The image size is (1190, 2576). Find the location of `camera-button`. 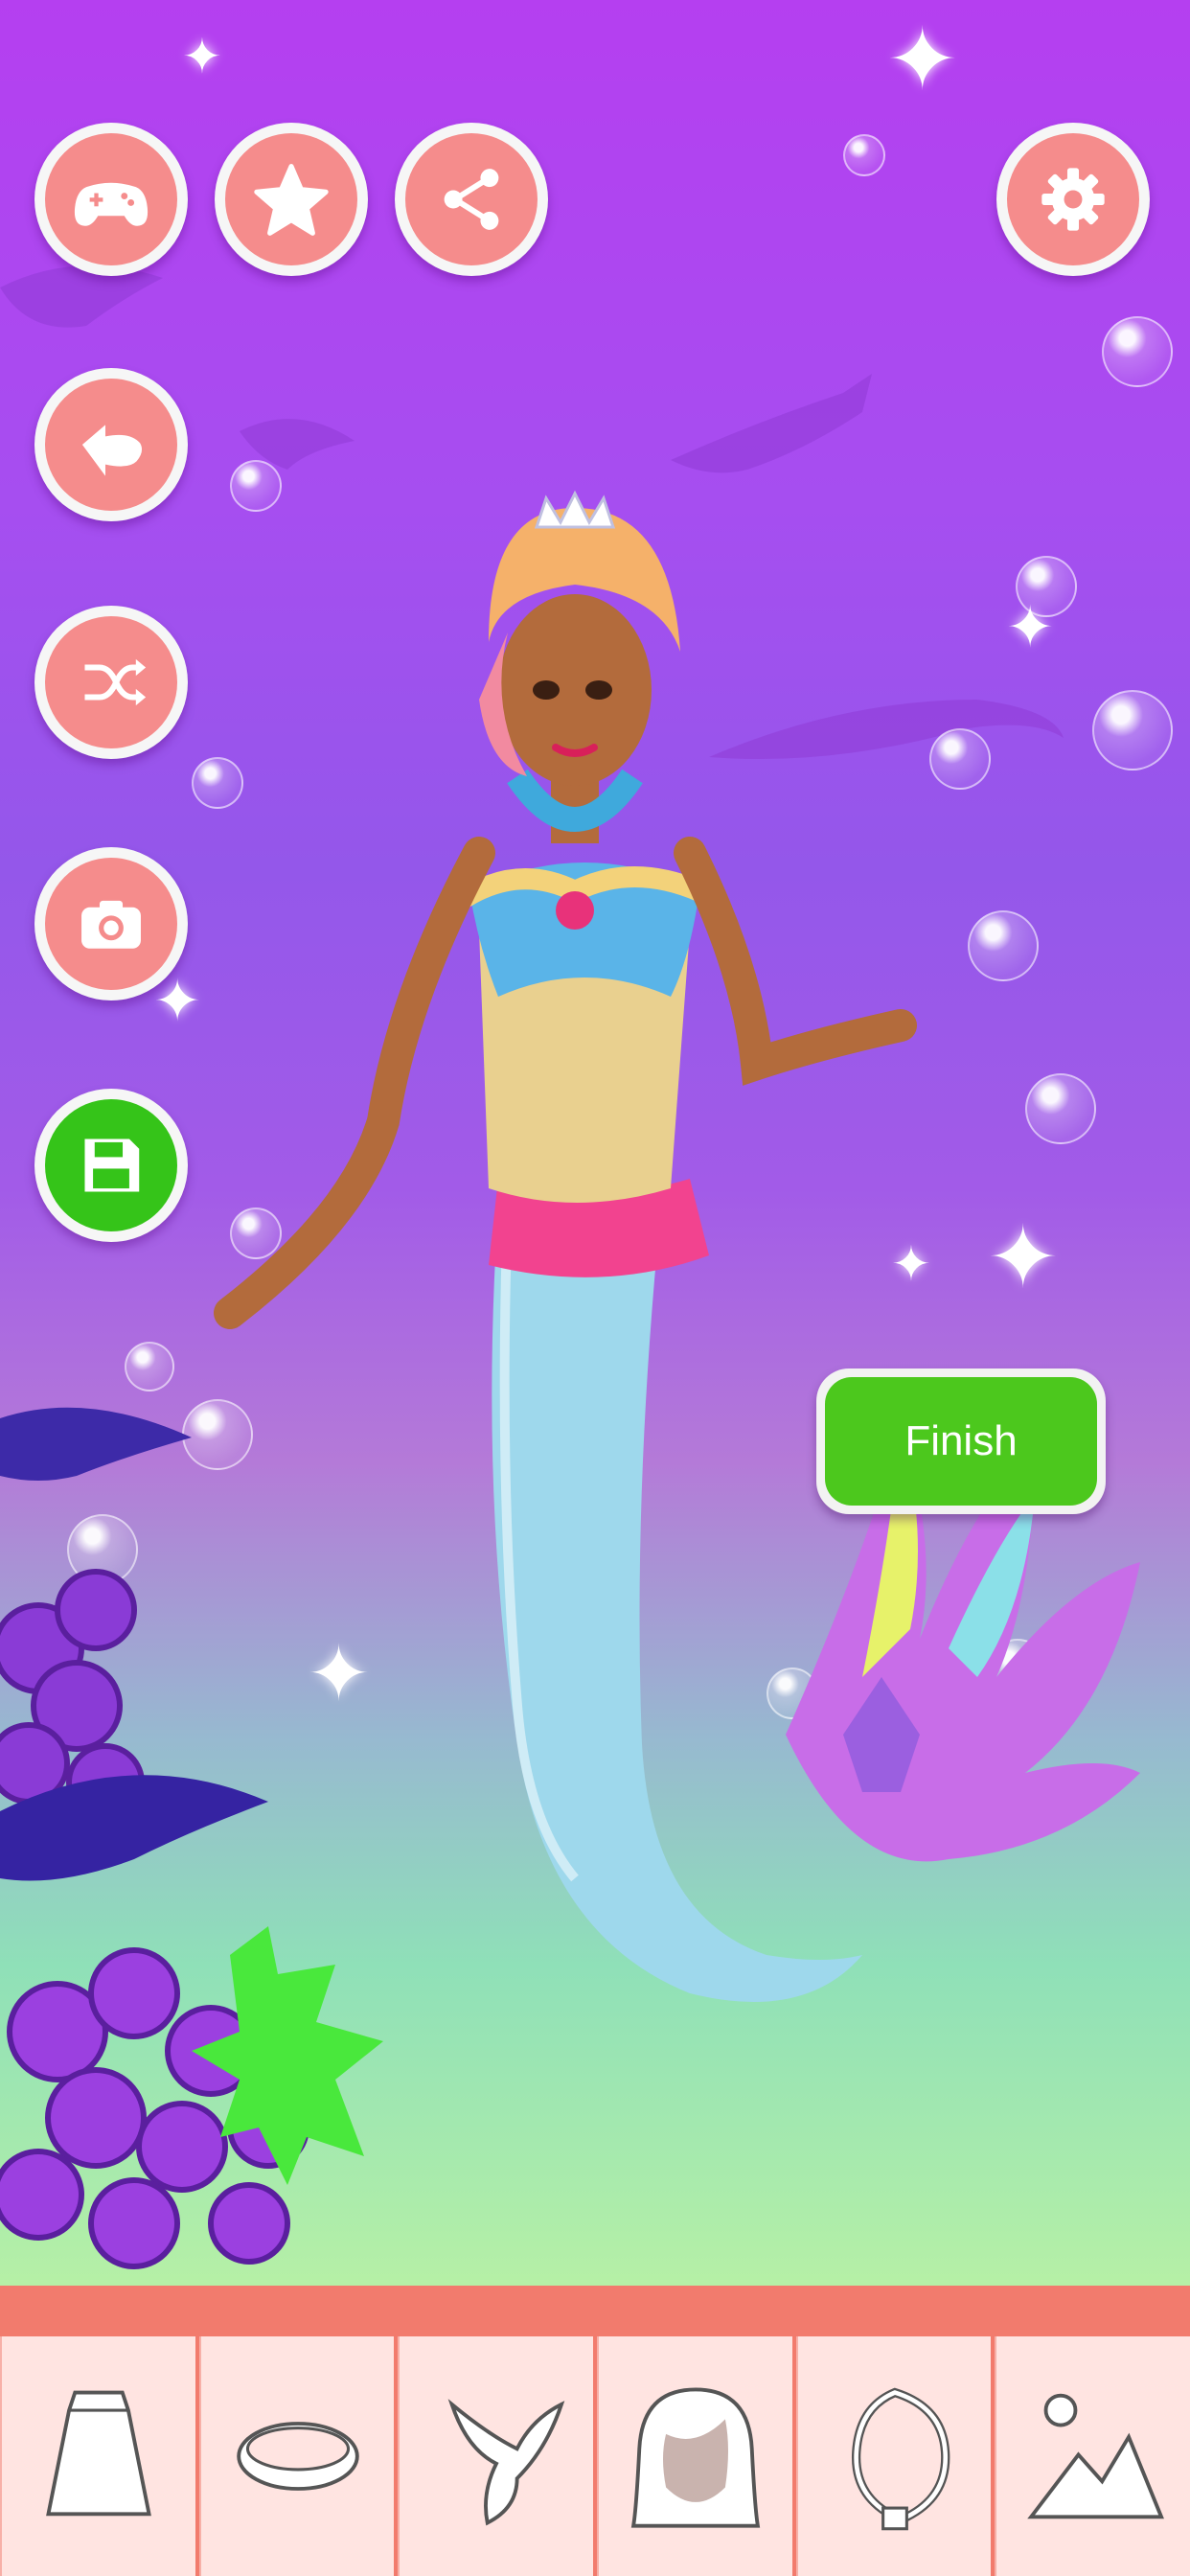

camera-button is located at coordinates (111, 923).